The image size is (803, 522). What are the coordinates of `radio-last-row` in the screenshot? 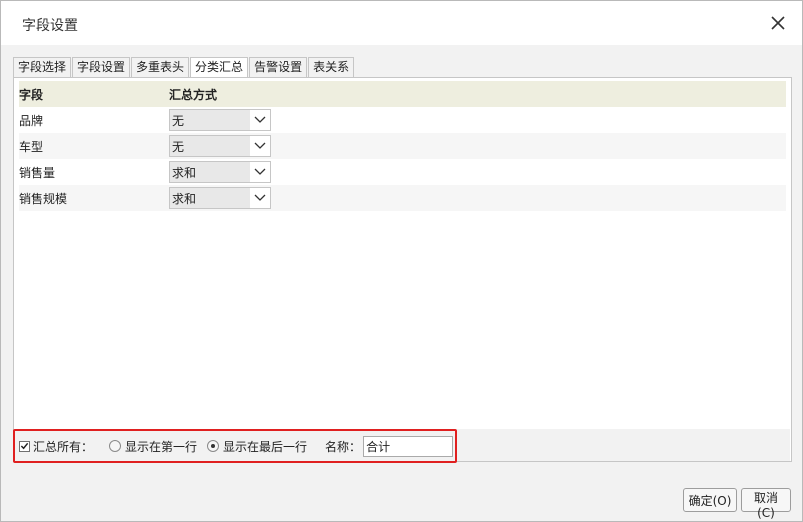 It's located at (213, 446).